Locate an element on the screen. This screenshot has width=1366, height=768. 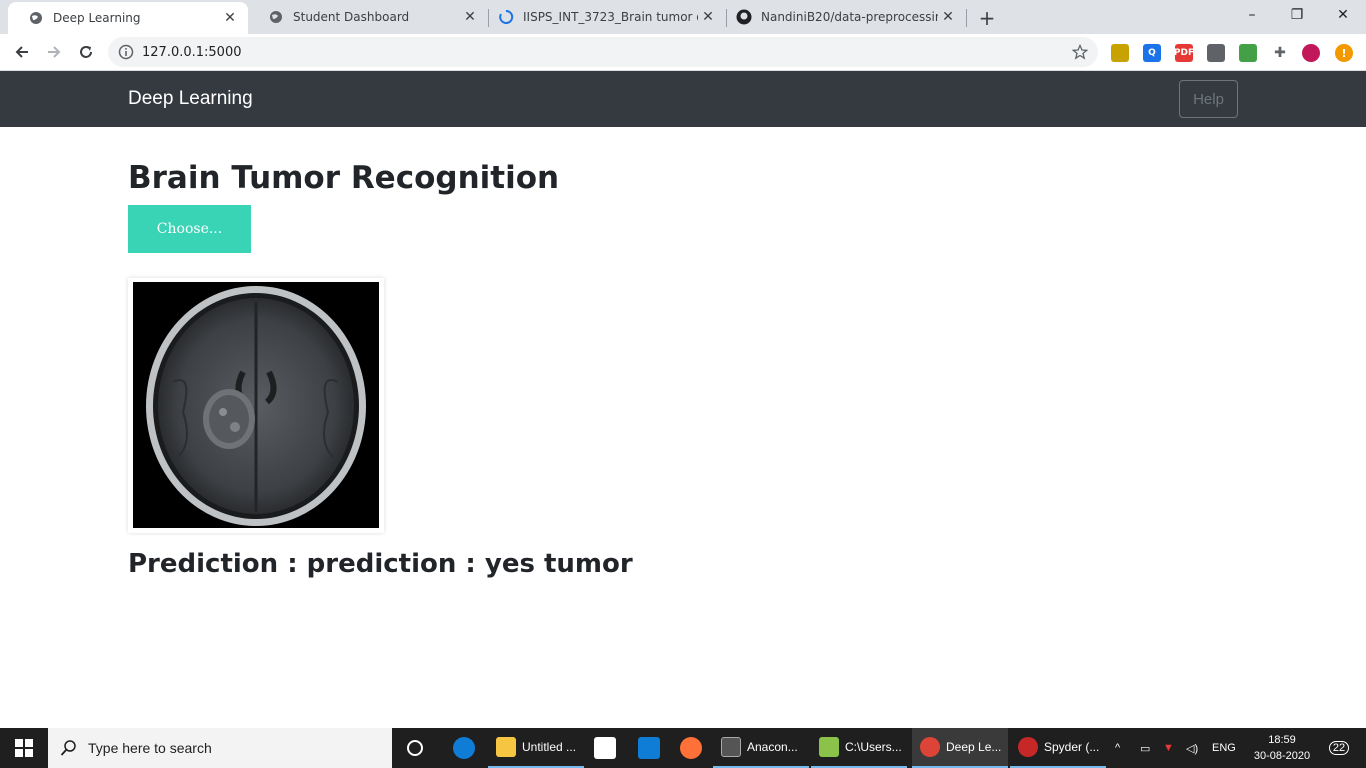
store-button is located at coordinates (605, 748).